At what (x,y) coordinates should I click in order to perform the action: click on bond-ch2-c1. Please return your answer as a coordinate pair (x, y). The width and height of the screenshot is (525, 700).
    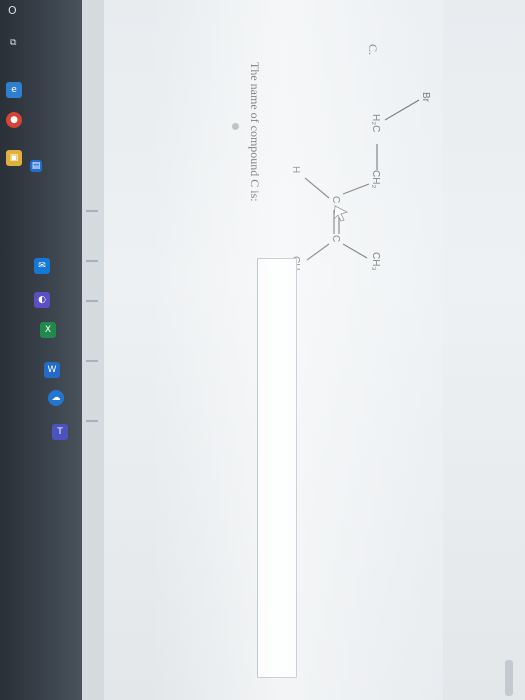
    Looking at the image, I should click on (356, 189).